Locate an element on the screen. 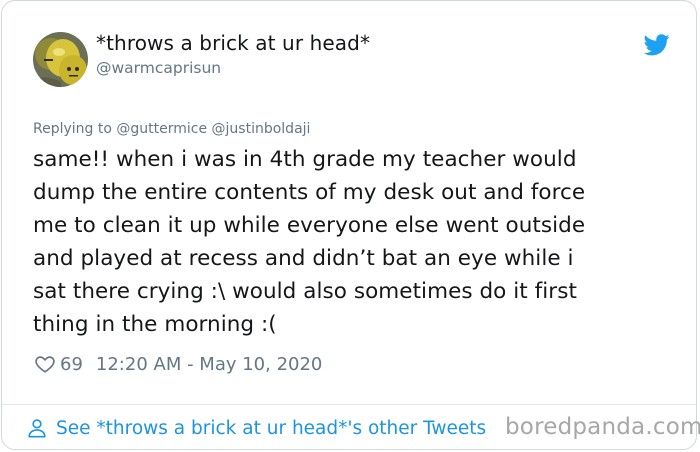  tweet-meta: 69 12:20 AM - May 10, 2020 is located at coordinates (178, 364).